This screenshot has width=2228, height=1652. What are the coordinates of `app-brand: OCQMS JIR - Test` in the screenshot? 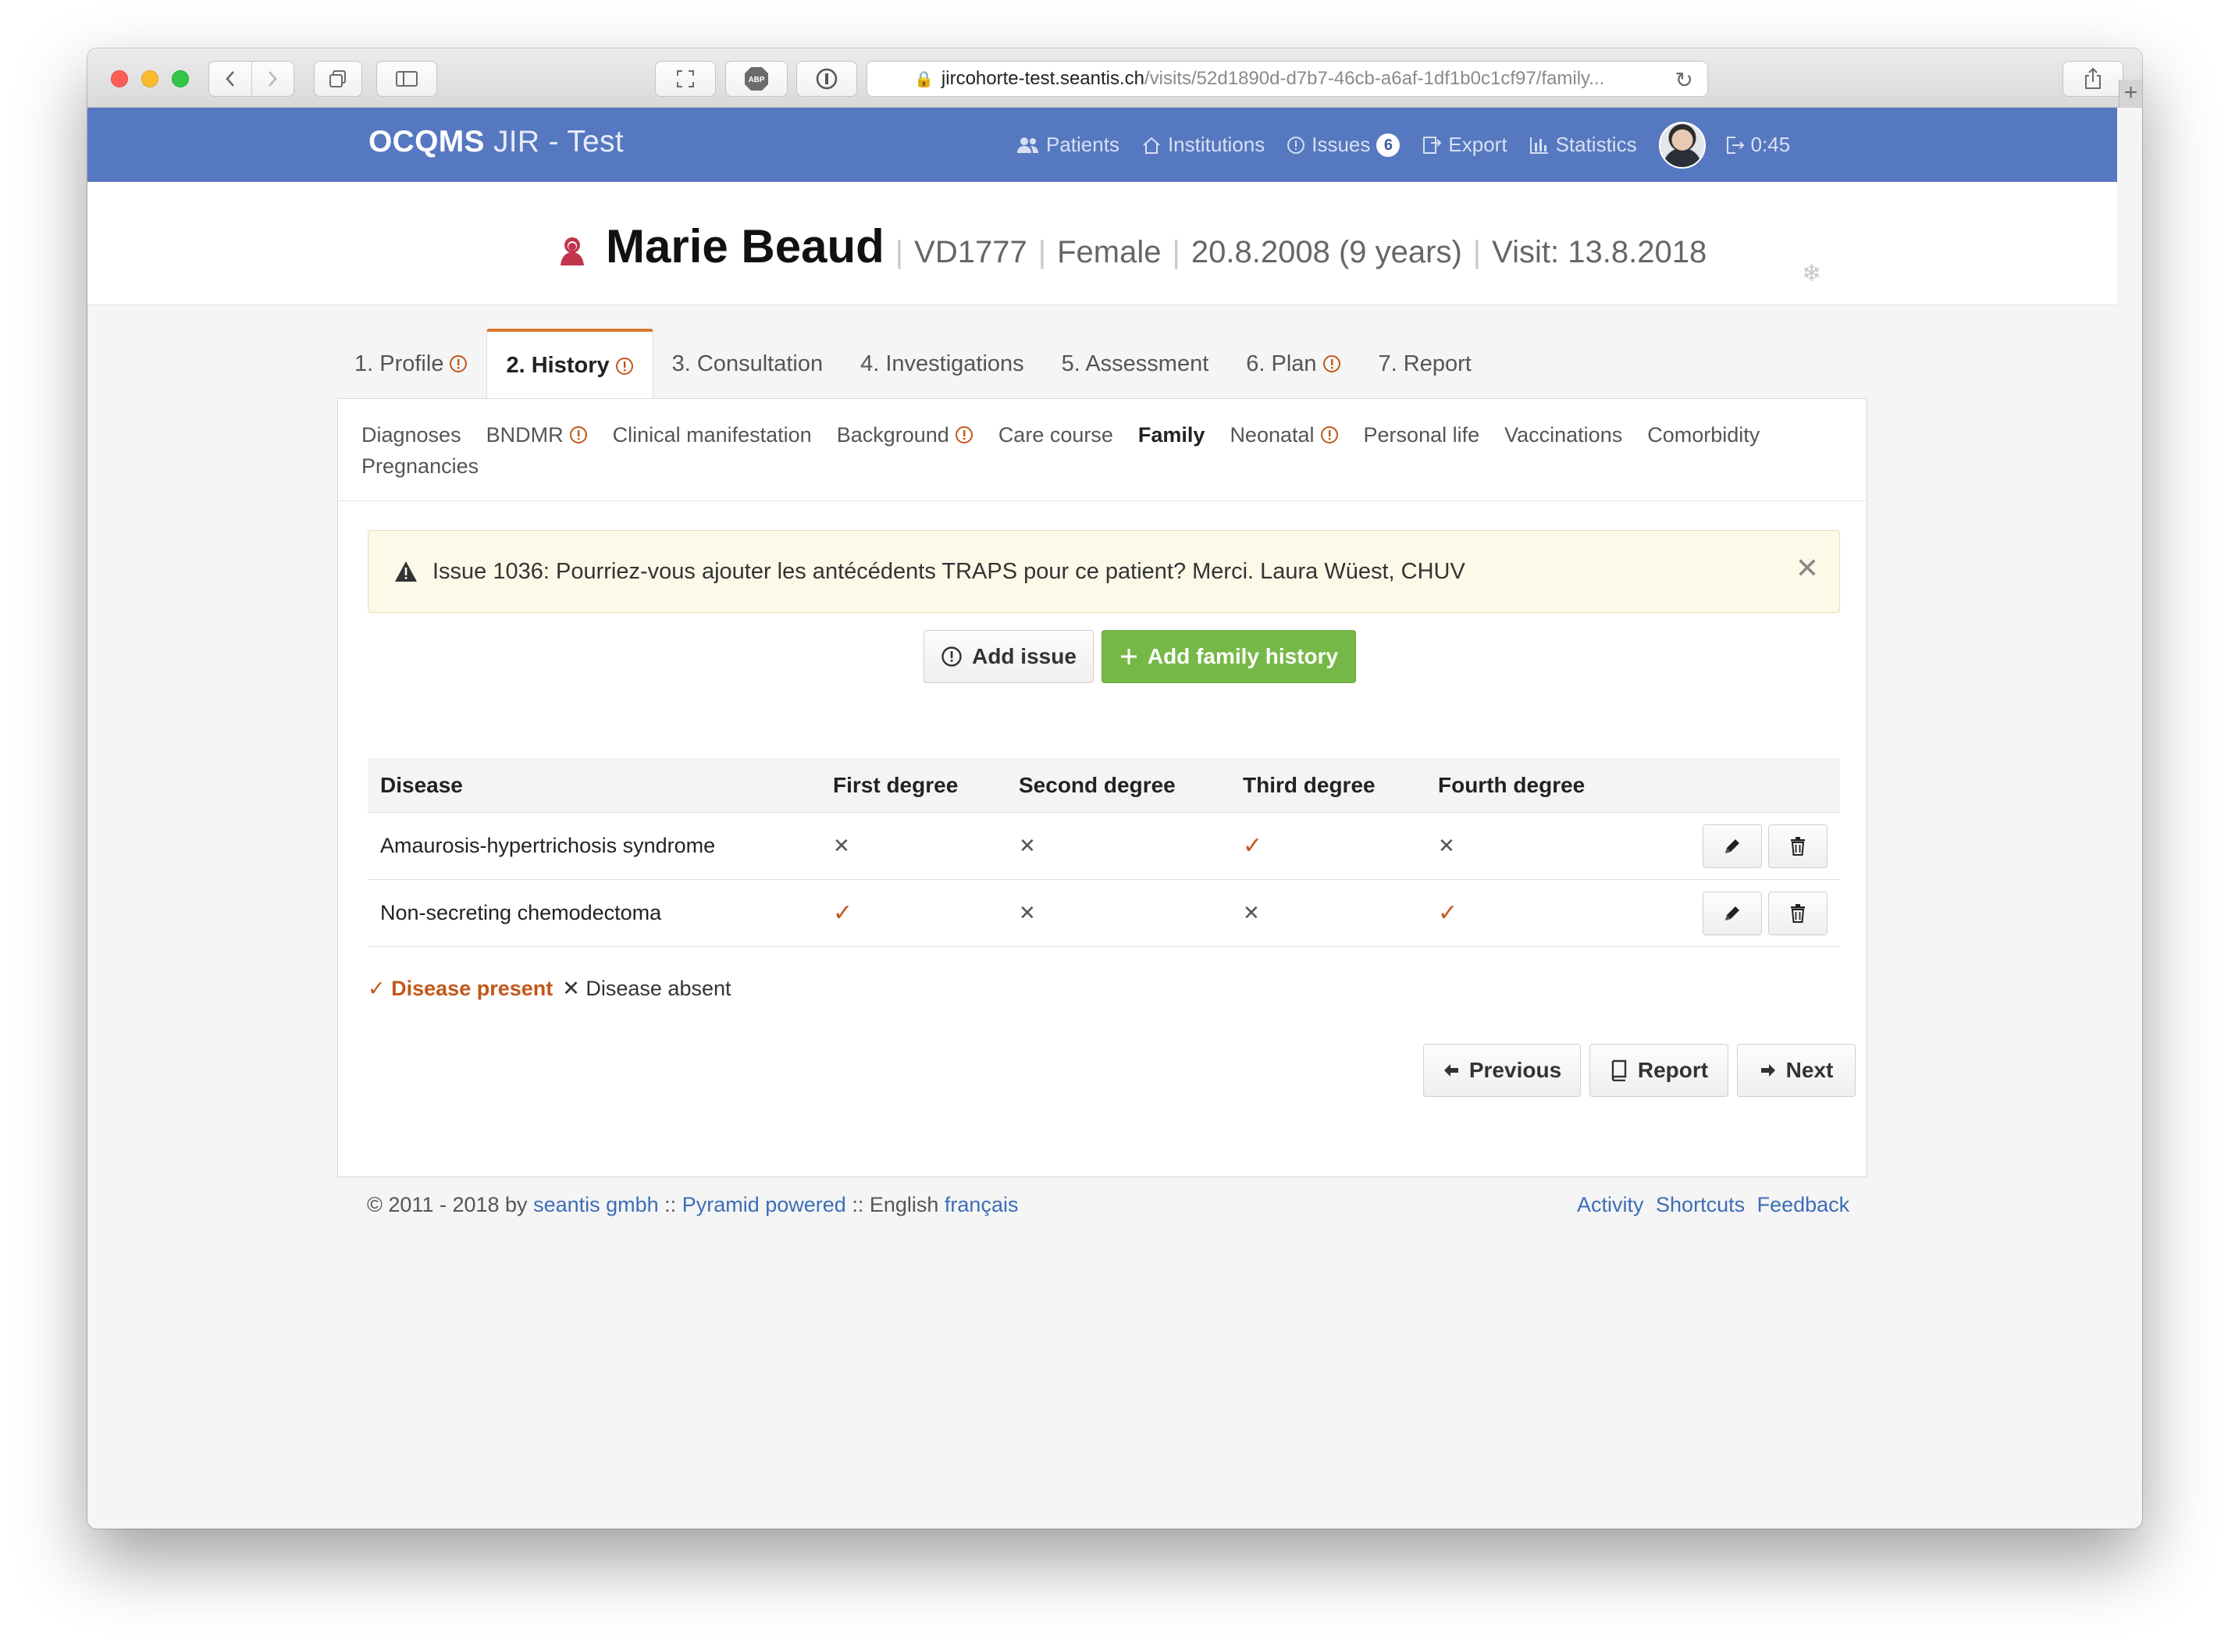 It's located at (496, 142).